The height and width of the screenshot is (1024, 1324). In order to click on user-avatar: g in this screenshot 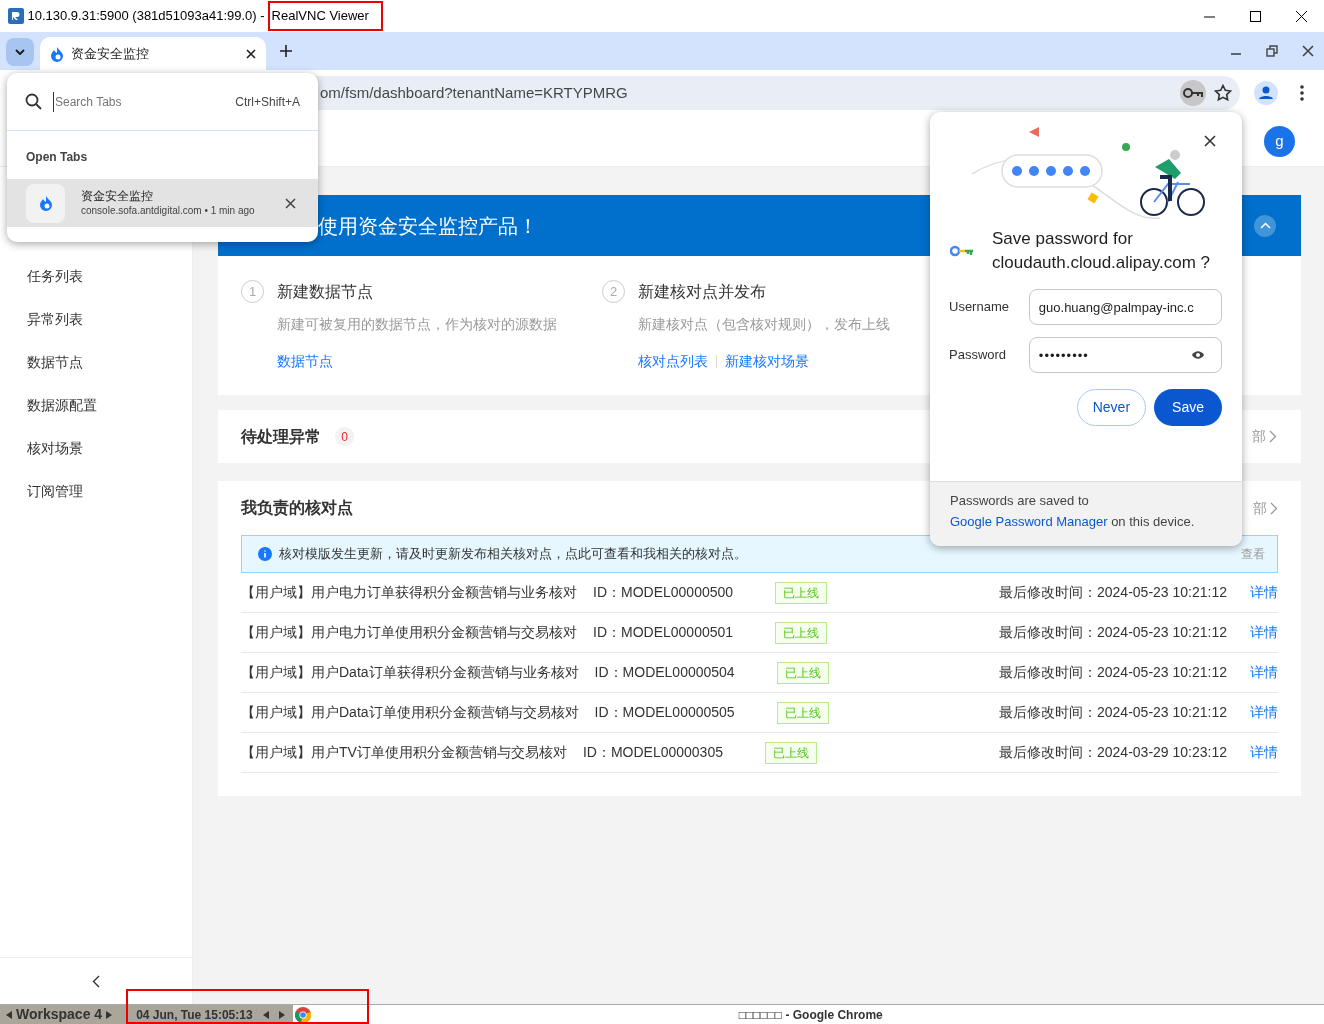, I will do `click(1279, 141)`.